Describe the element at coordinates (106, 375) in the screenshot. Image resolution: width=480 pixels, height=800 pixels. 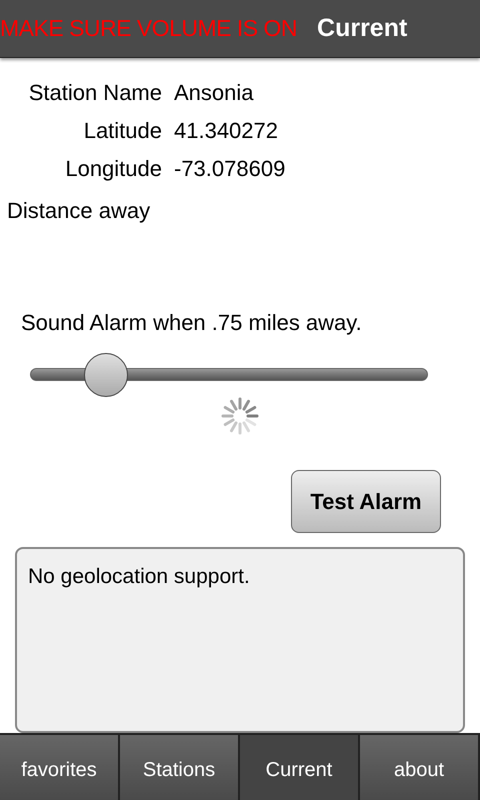
I see `slider-thumb` at that location.